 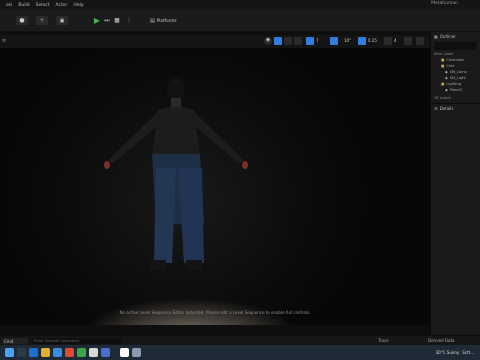 I want to click on add-icon: +, so click(x=42, y=20).